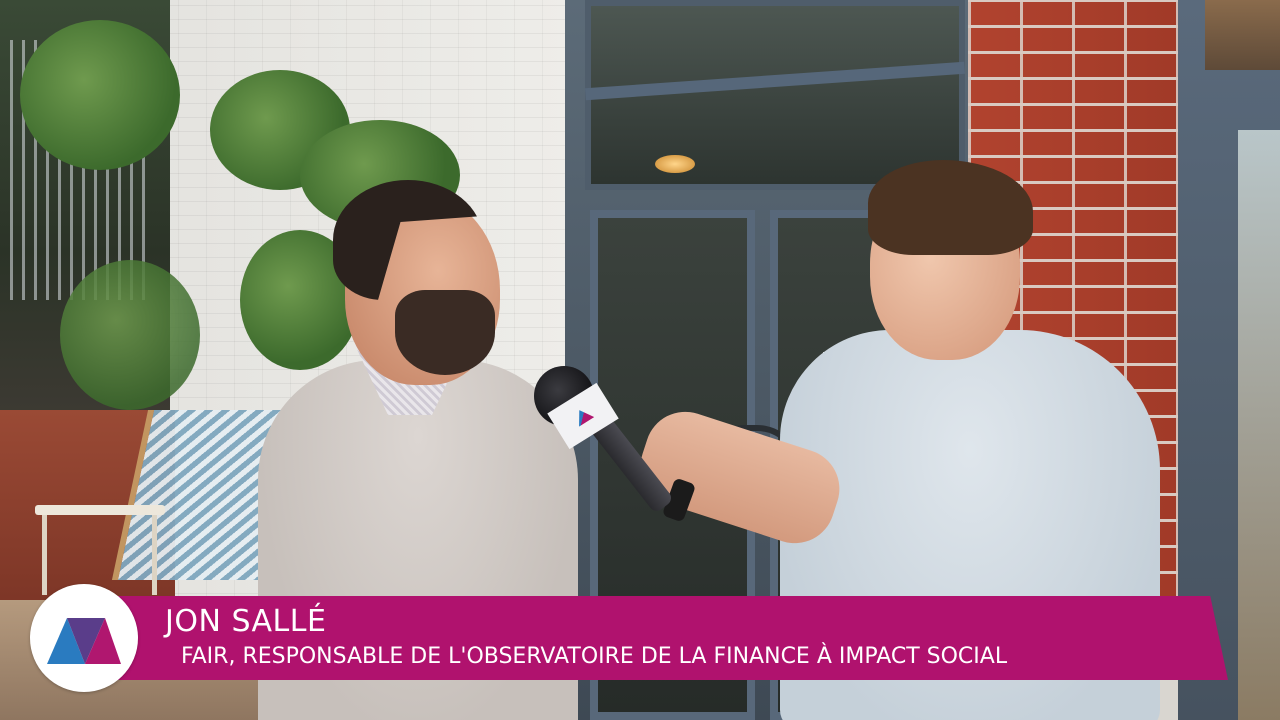 This screenshot has width=1280, height=720. I want to click on side-table, so click(100, 510).